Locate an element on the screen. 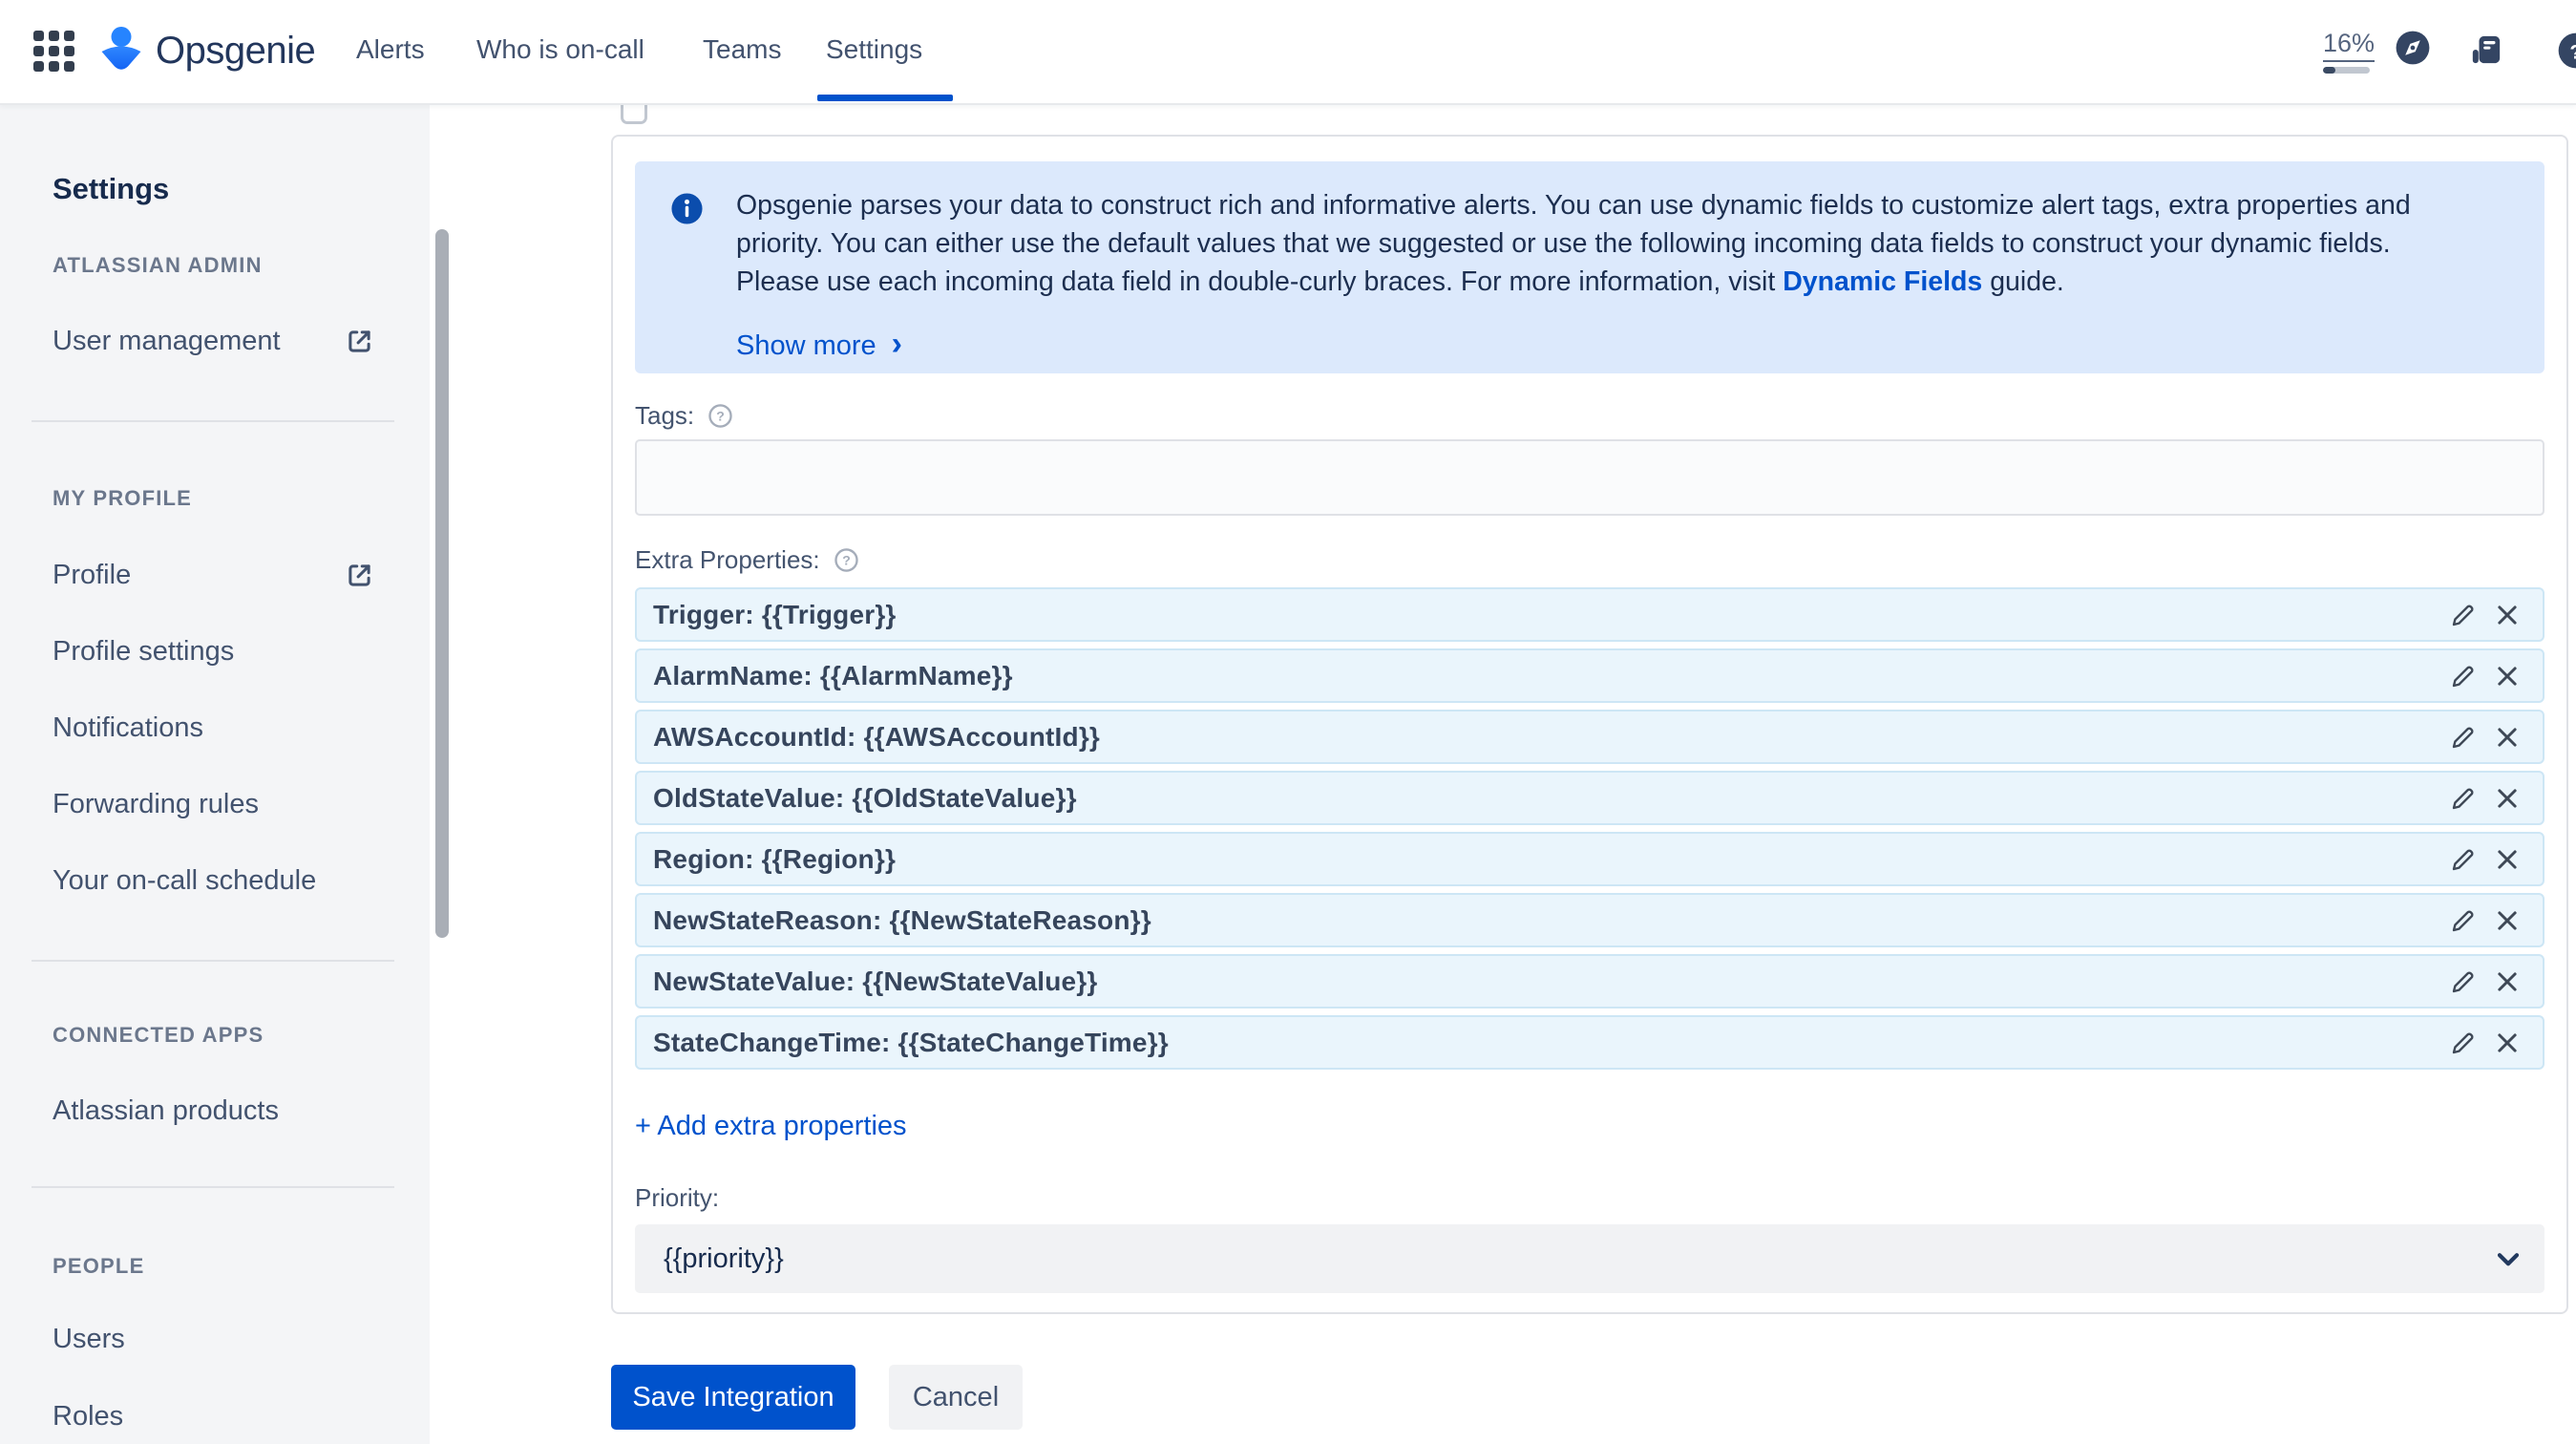 The image size is (2576, 1444). form-actions: Save Integration Cancel is located at coordinates (817, 1397).